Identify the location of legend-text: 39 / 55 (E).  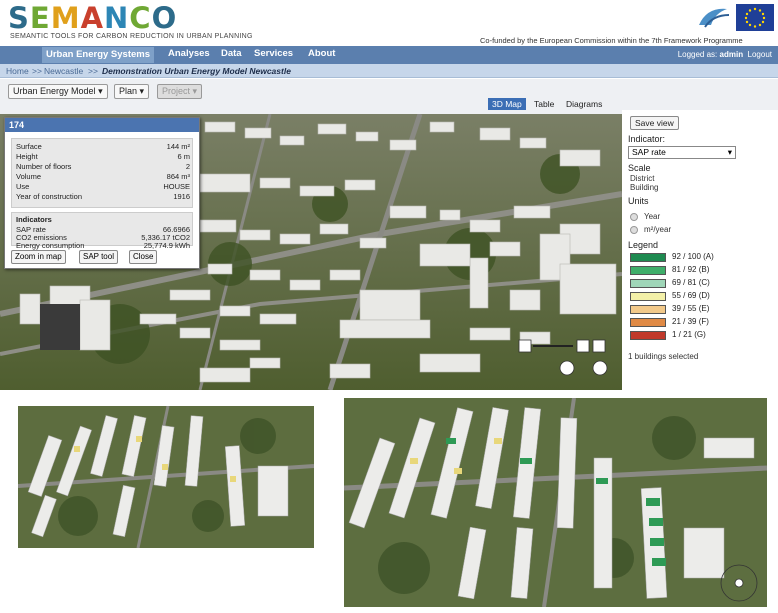
(691, 308).